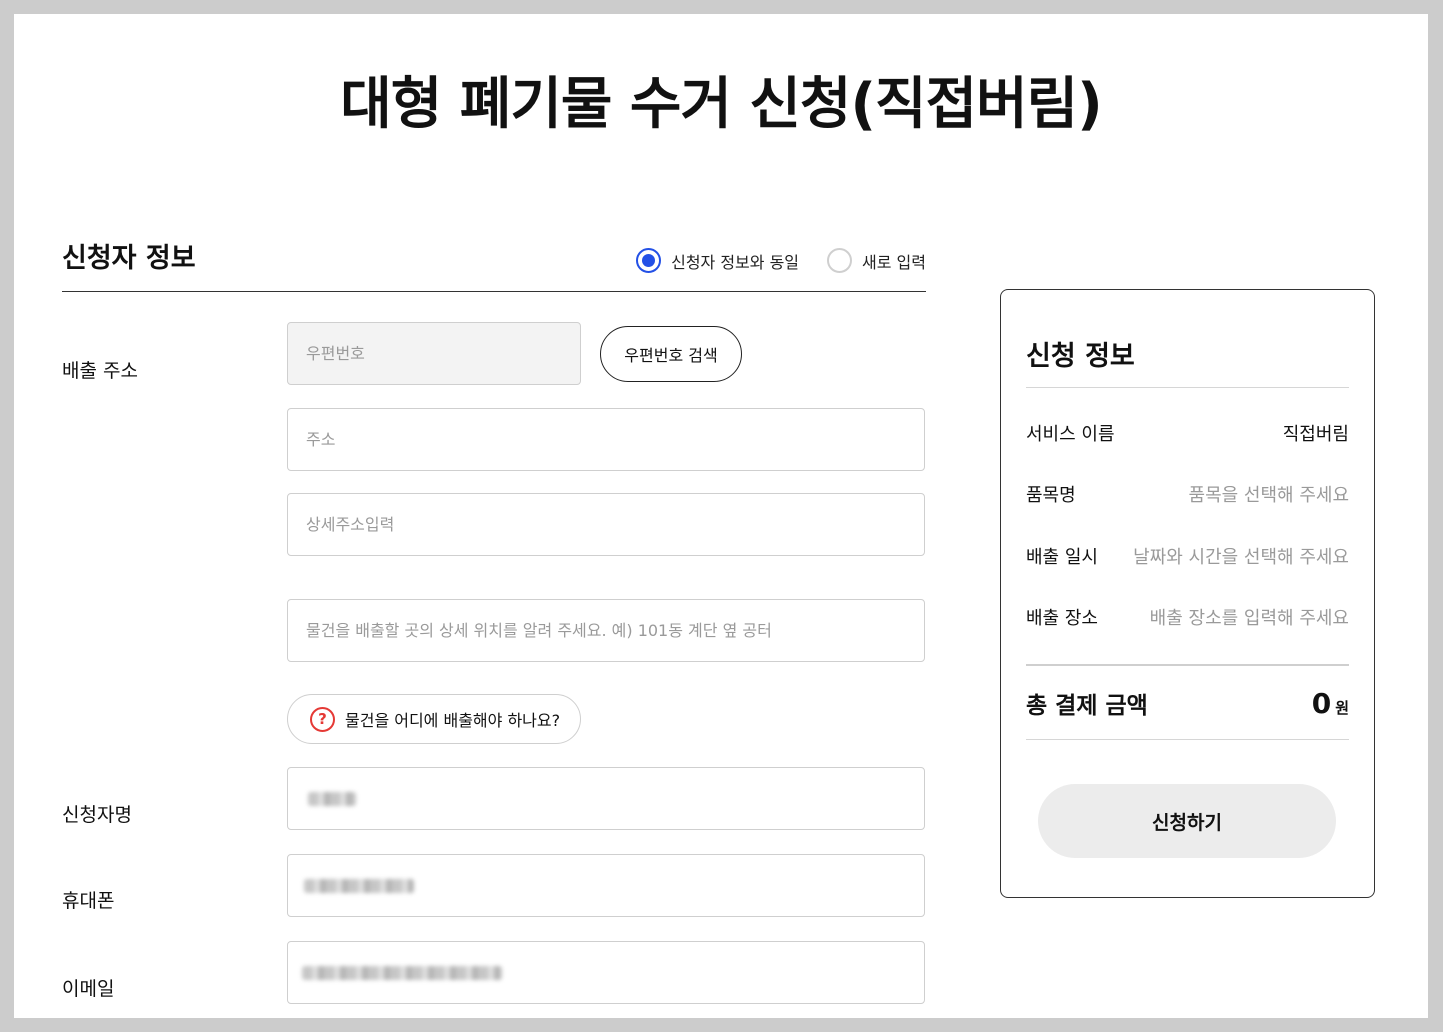 This screenshot has width=1443, height=1032. I want to click on radio-label: 신청자 정보와 동일, so click(735, 262).